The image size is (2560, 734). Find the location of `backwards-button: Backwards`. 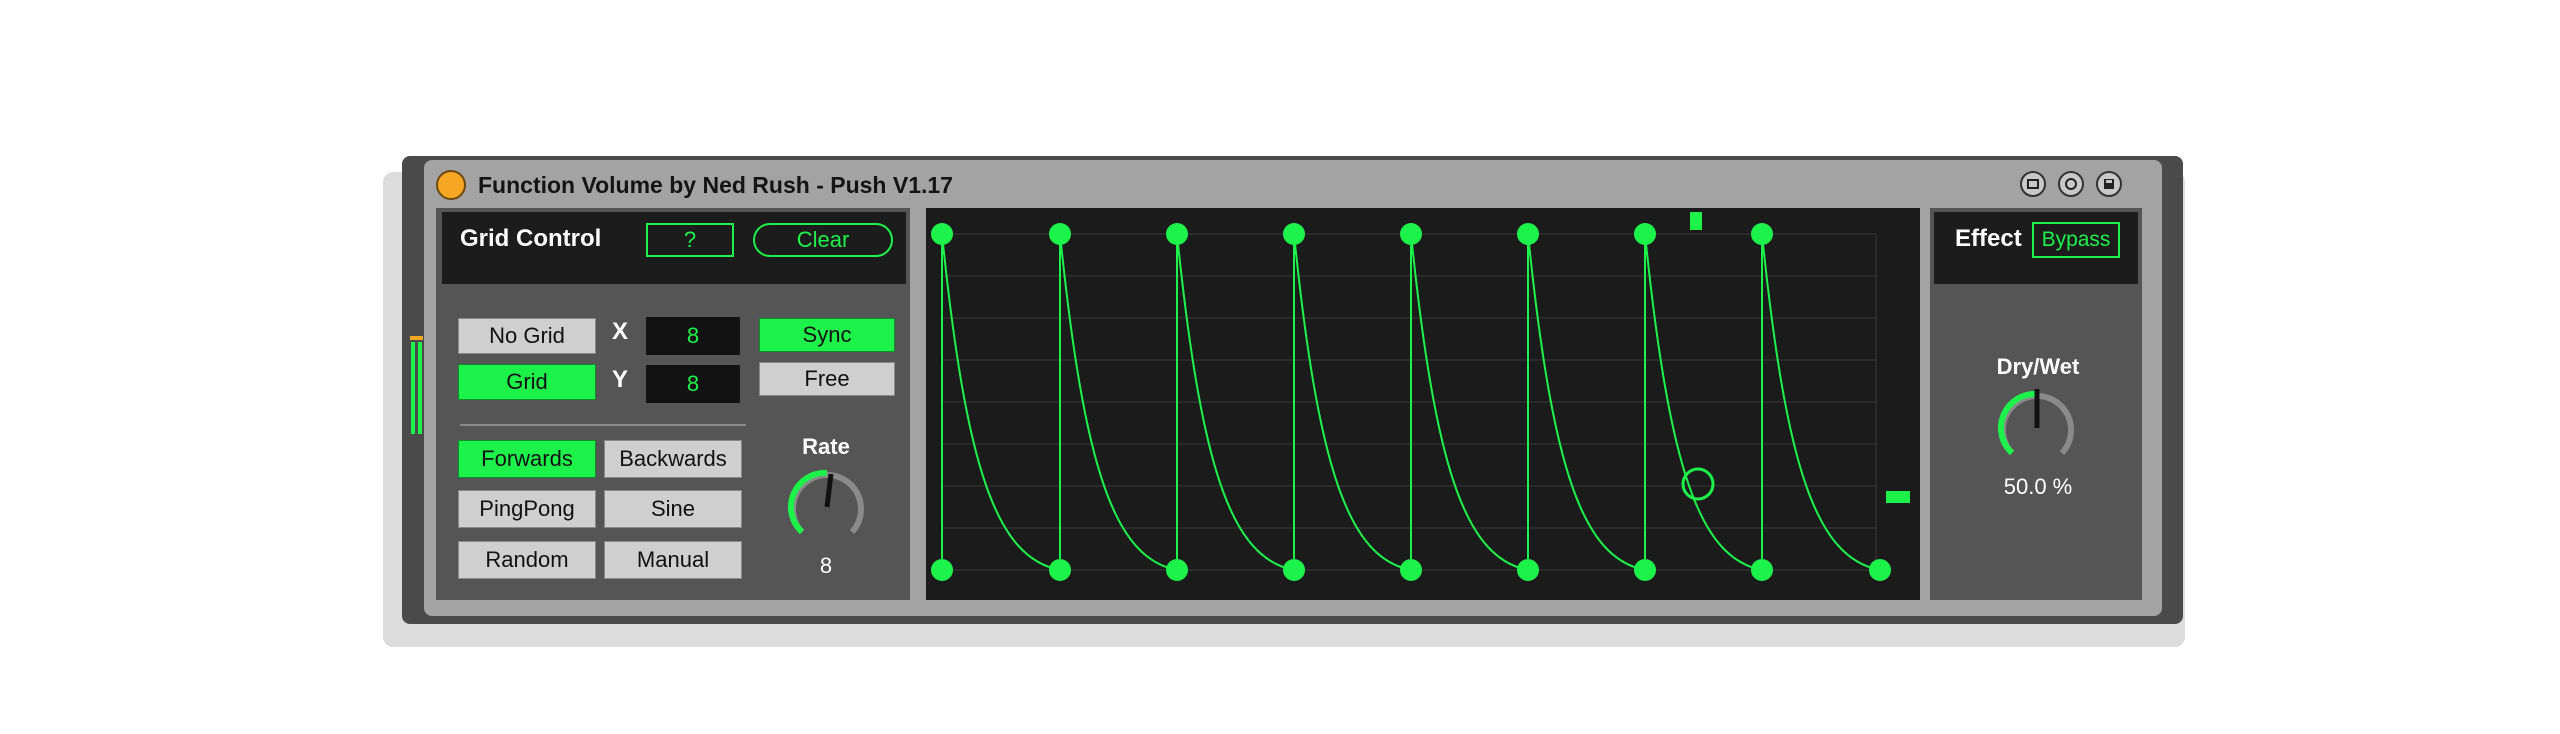

backwards-button: Backwards is located at coordinates (673, 459).